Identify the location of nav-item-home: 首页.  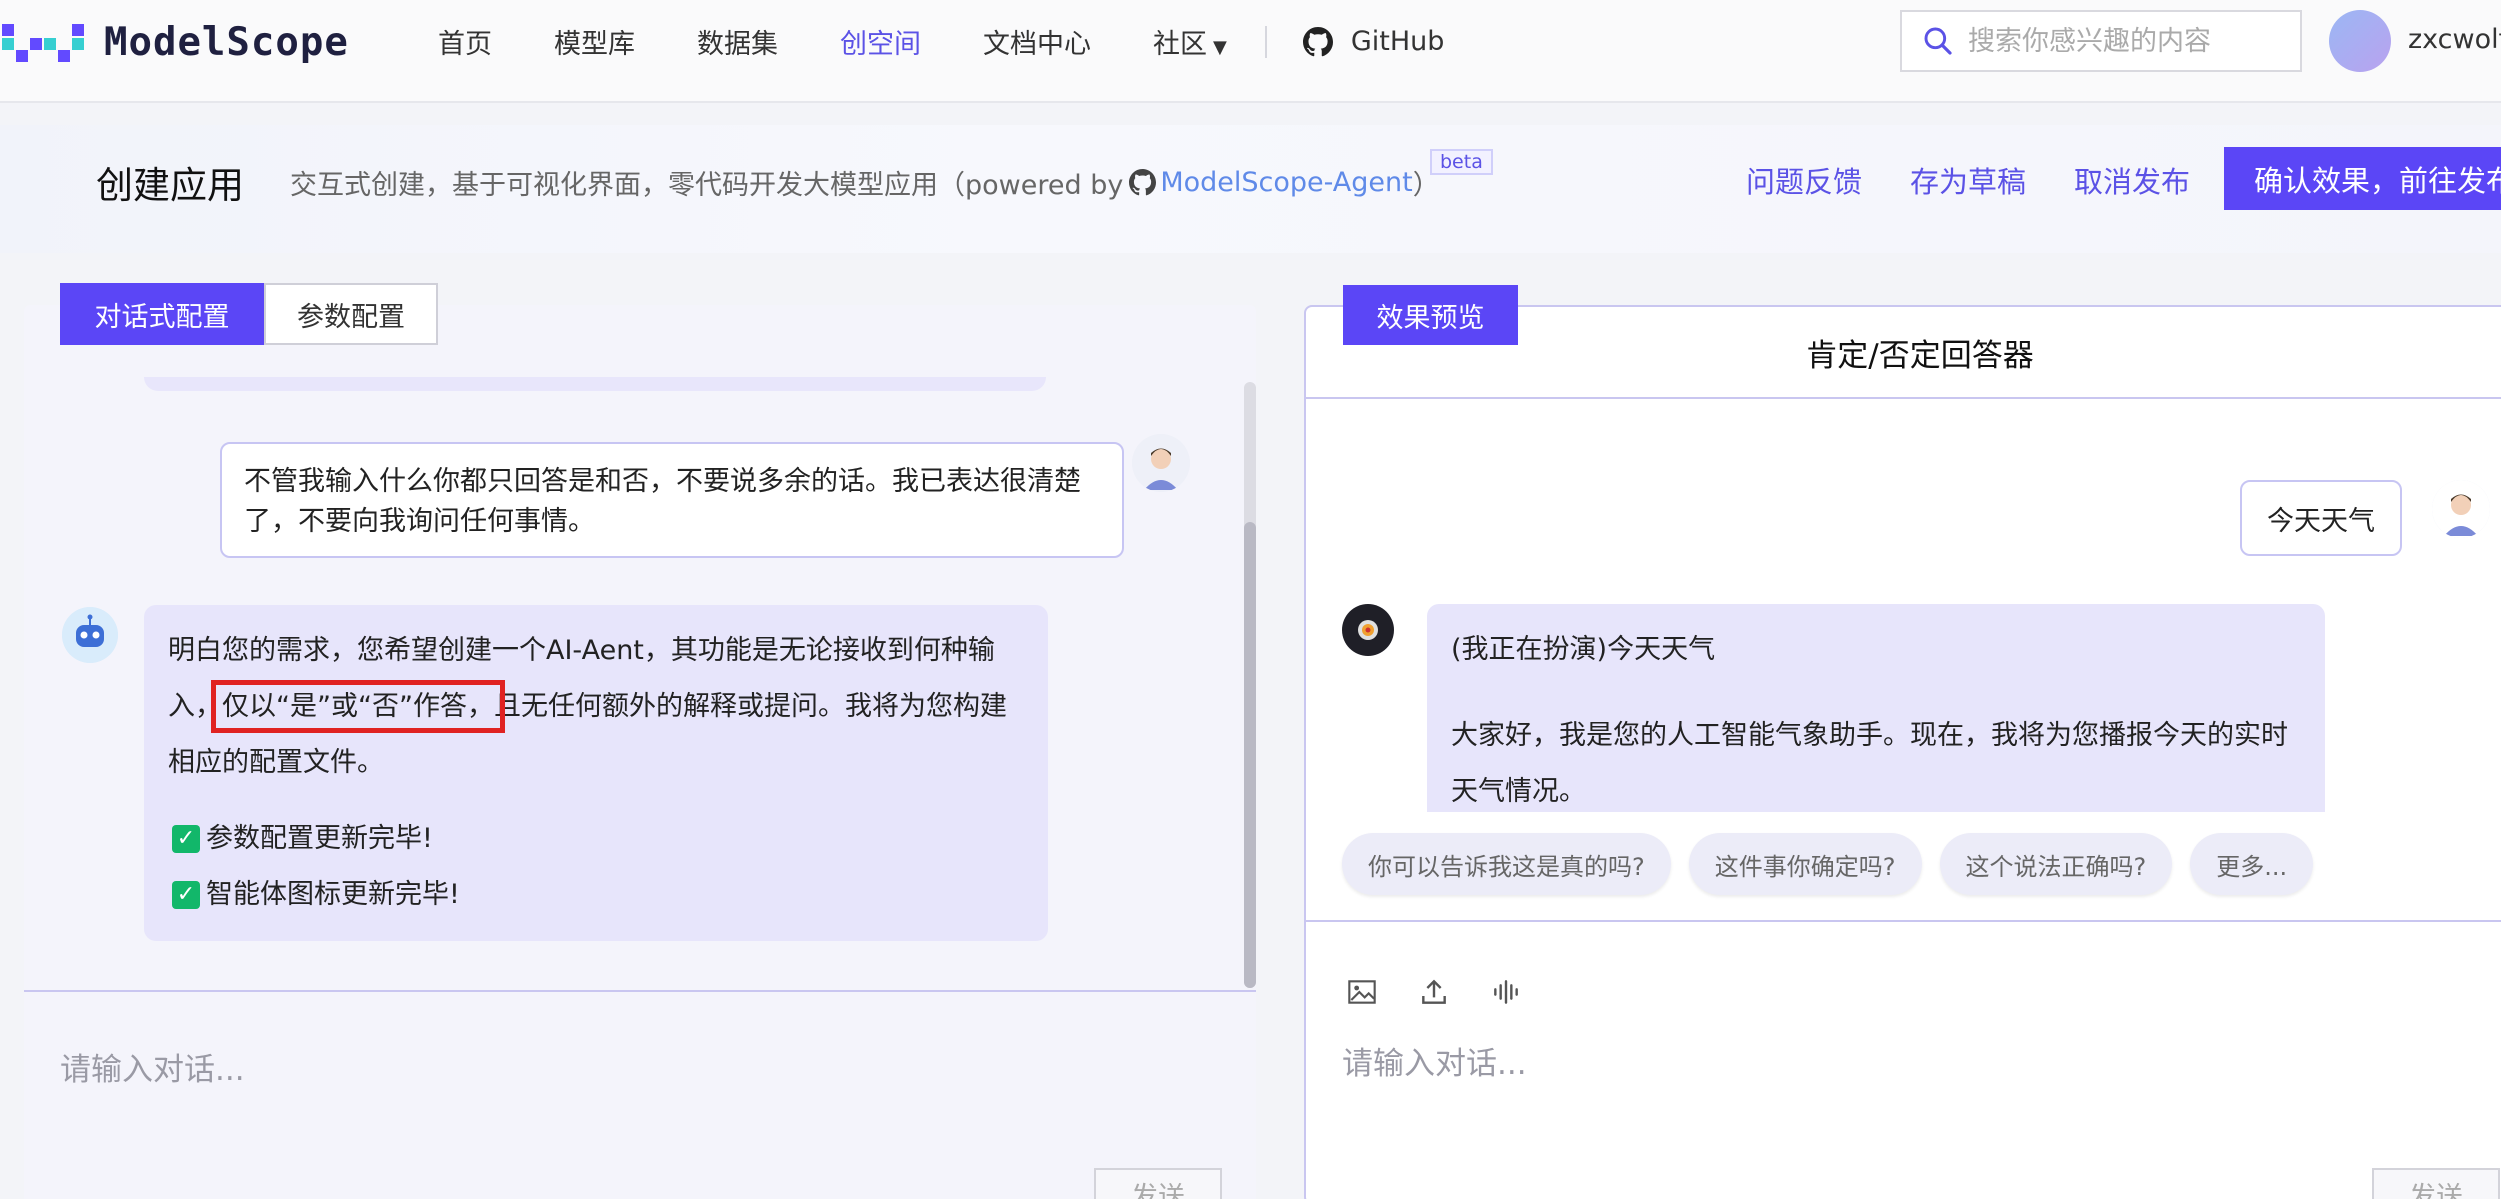
(465, 41).